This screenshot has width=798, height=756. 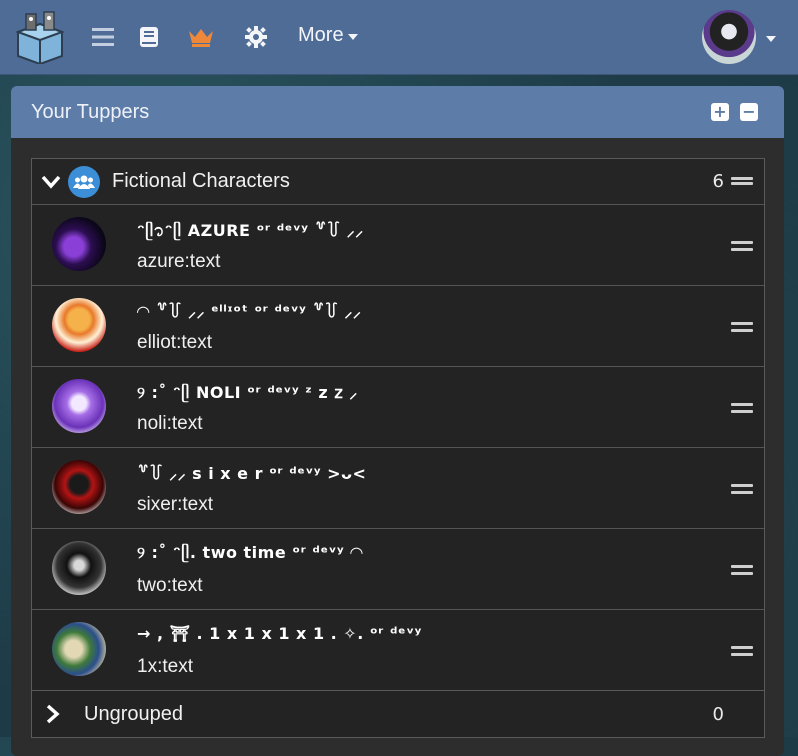 What do you see at coordinates (398, 245) in the screenshot?
I see `tupper-row: ᵔᥫ᭡ᵔᥫ AZURE ᵒʳ ᵈᵉᵛʸ ꒷꒦ ⸝⸝ azure:text` at bounding box center [398, 245].